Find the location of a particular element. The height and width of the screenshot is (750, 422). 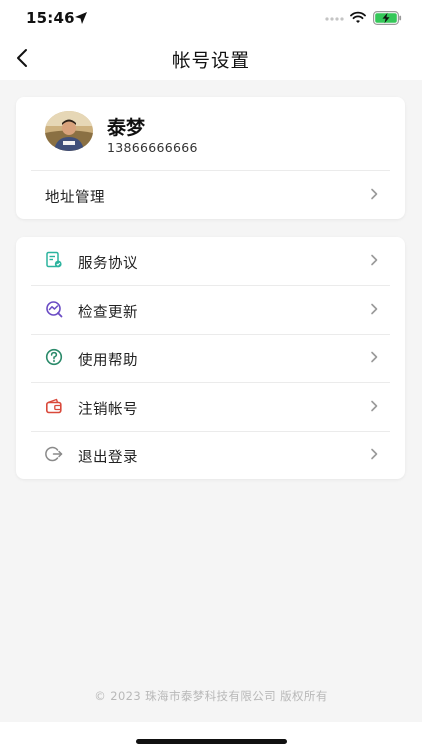

menu-item-logout: 退出登录 is located at coordinates (210, 455).